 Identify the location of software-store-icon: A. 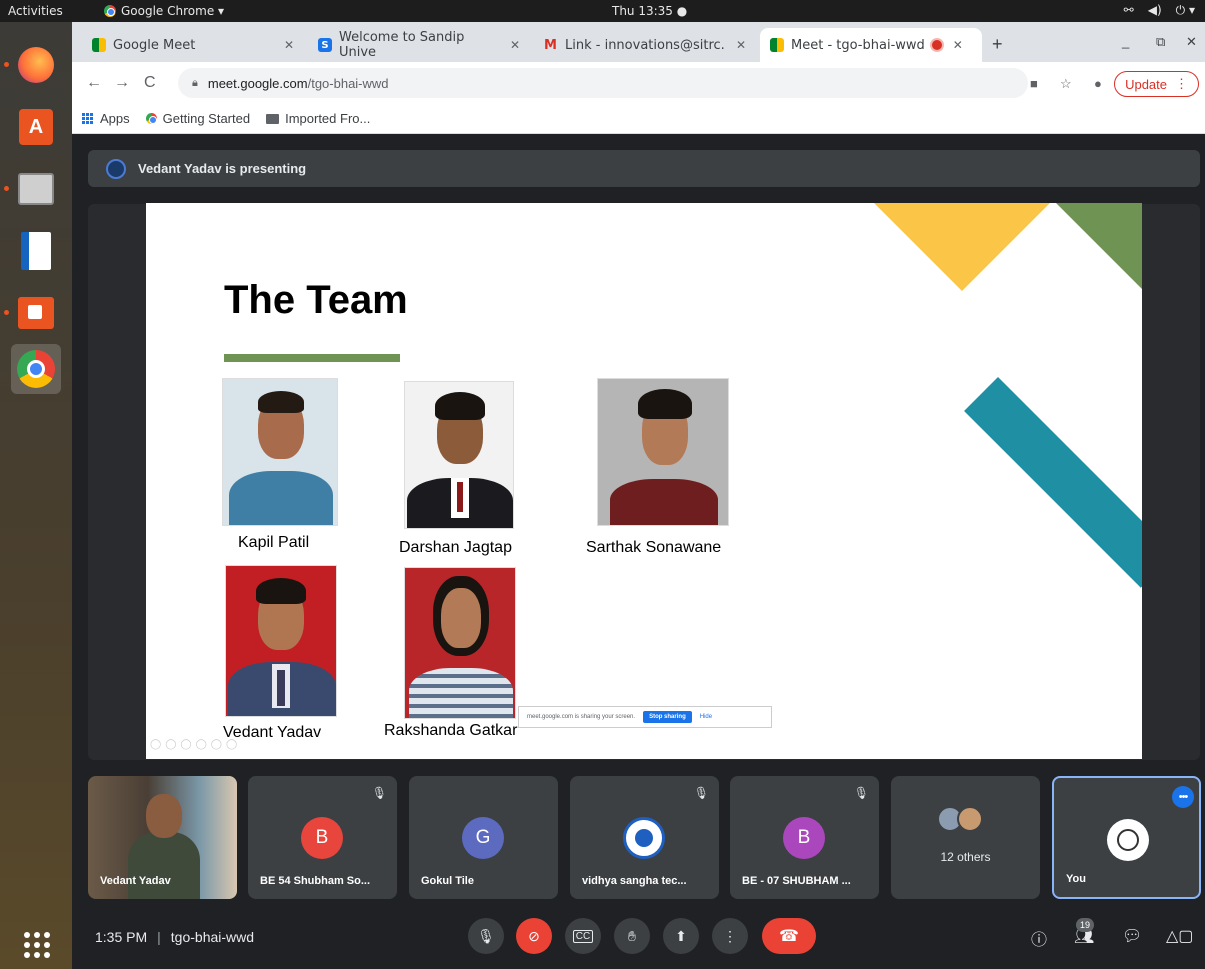
(36, 127).